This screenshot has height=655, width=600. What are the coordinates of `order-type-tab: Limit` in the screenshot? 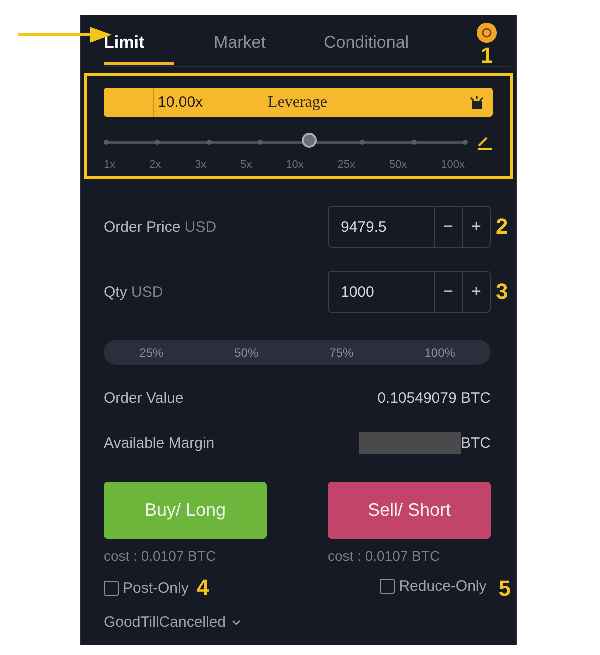 It's located at (139, 40).